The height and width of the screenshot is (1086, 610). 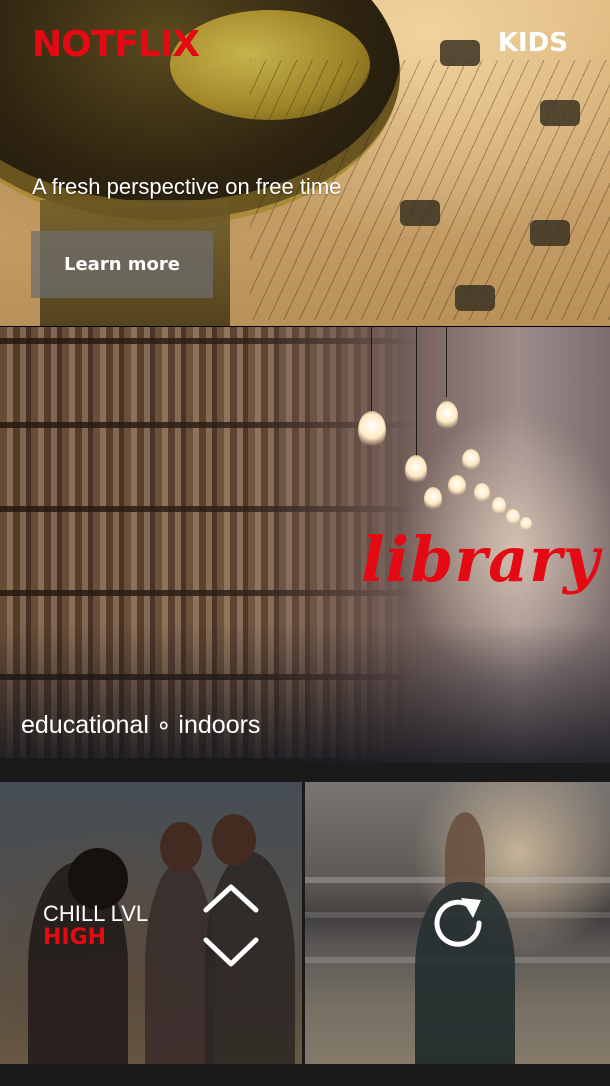 I want to click on chill-level-card: CHILL LVL HIGH, so click(x=151, y=923).